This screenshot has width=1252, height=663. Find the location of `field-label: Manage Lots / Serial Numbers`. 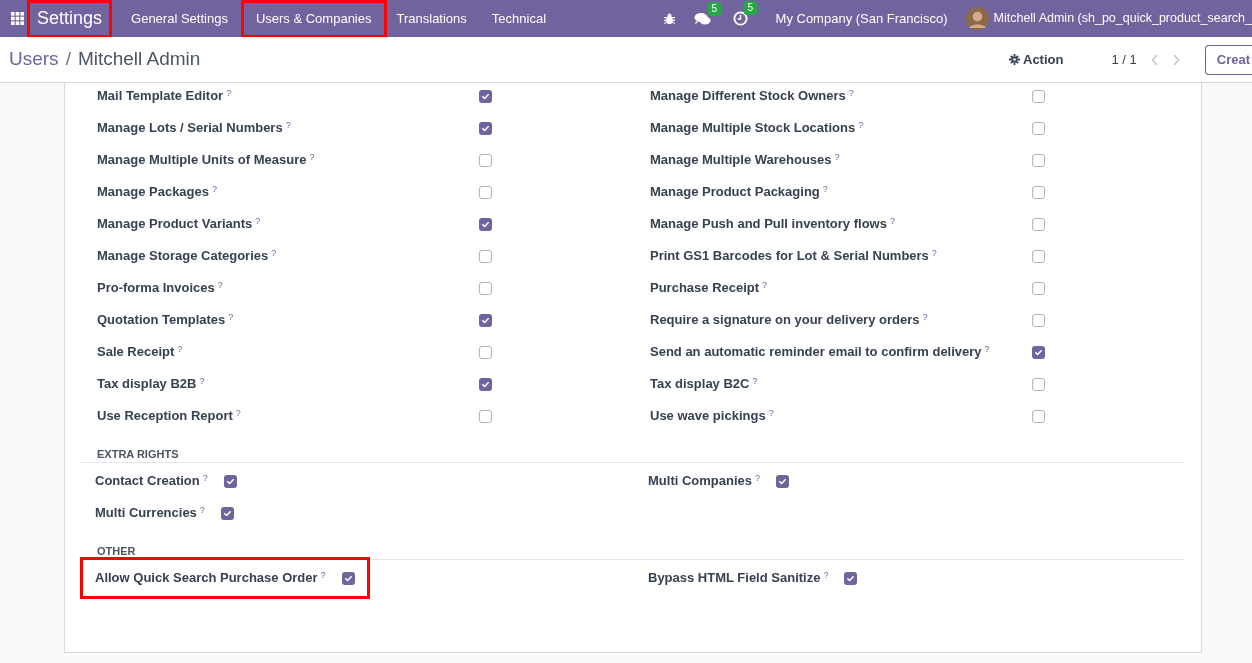

field-label: Manage Lots / Serial Numbers is located at coordinates (190, 128).